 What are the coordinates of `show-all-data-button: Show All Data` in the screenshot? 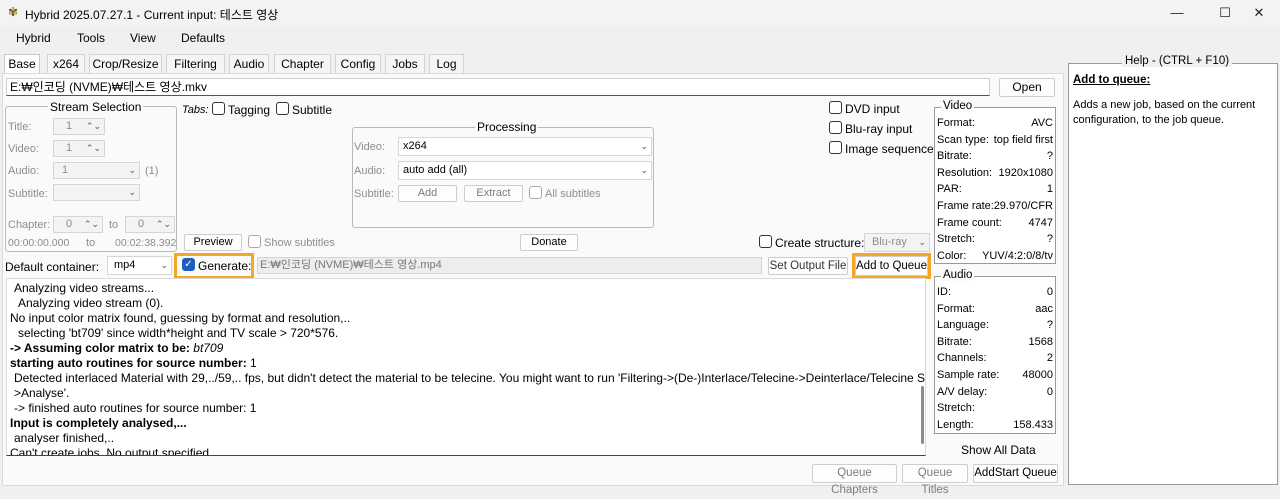 It's located at (998, 450).